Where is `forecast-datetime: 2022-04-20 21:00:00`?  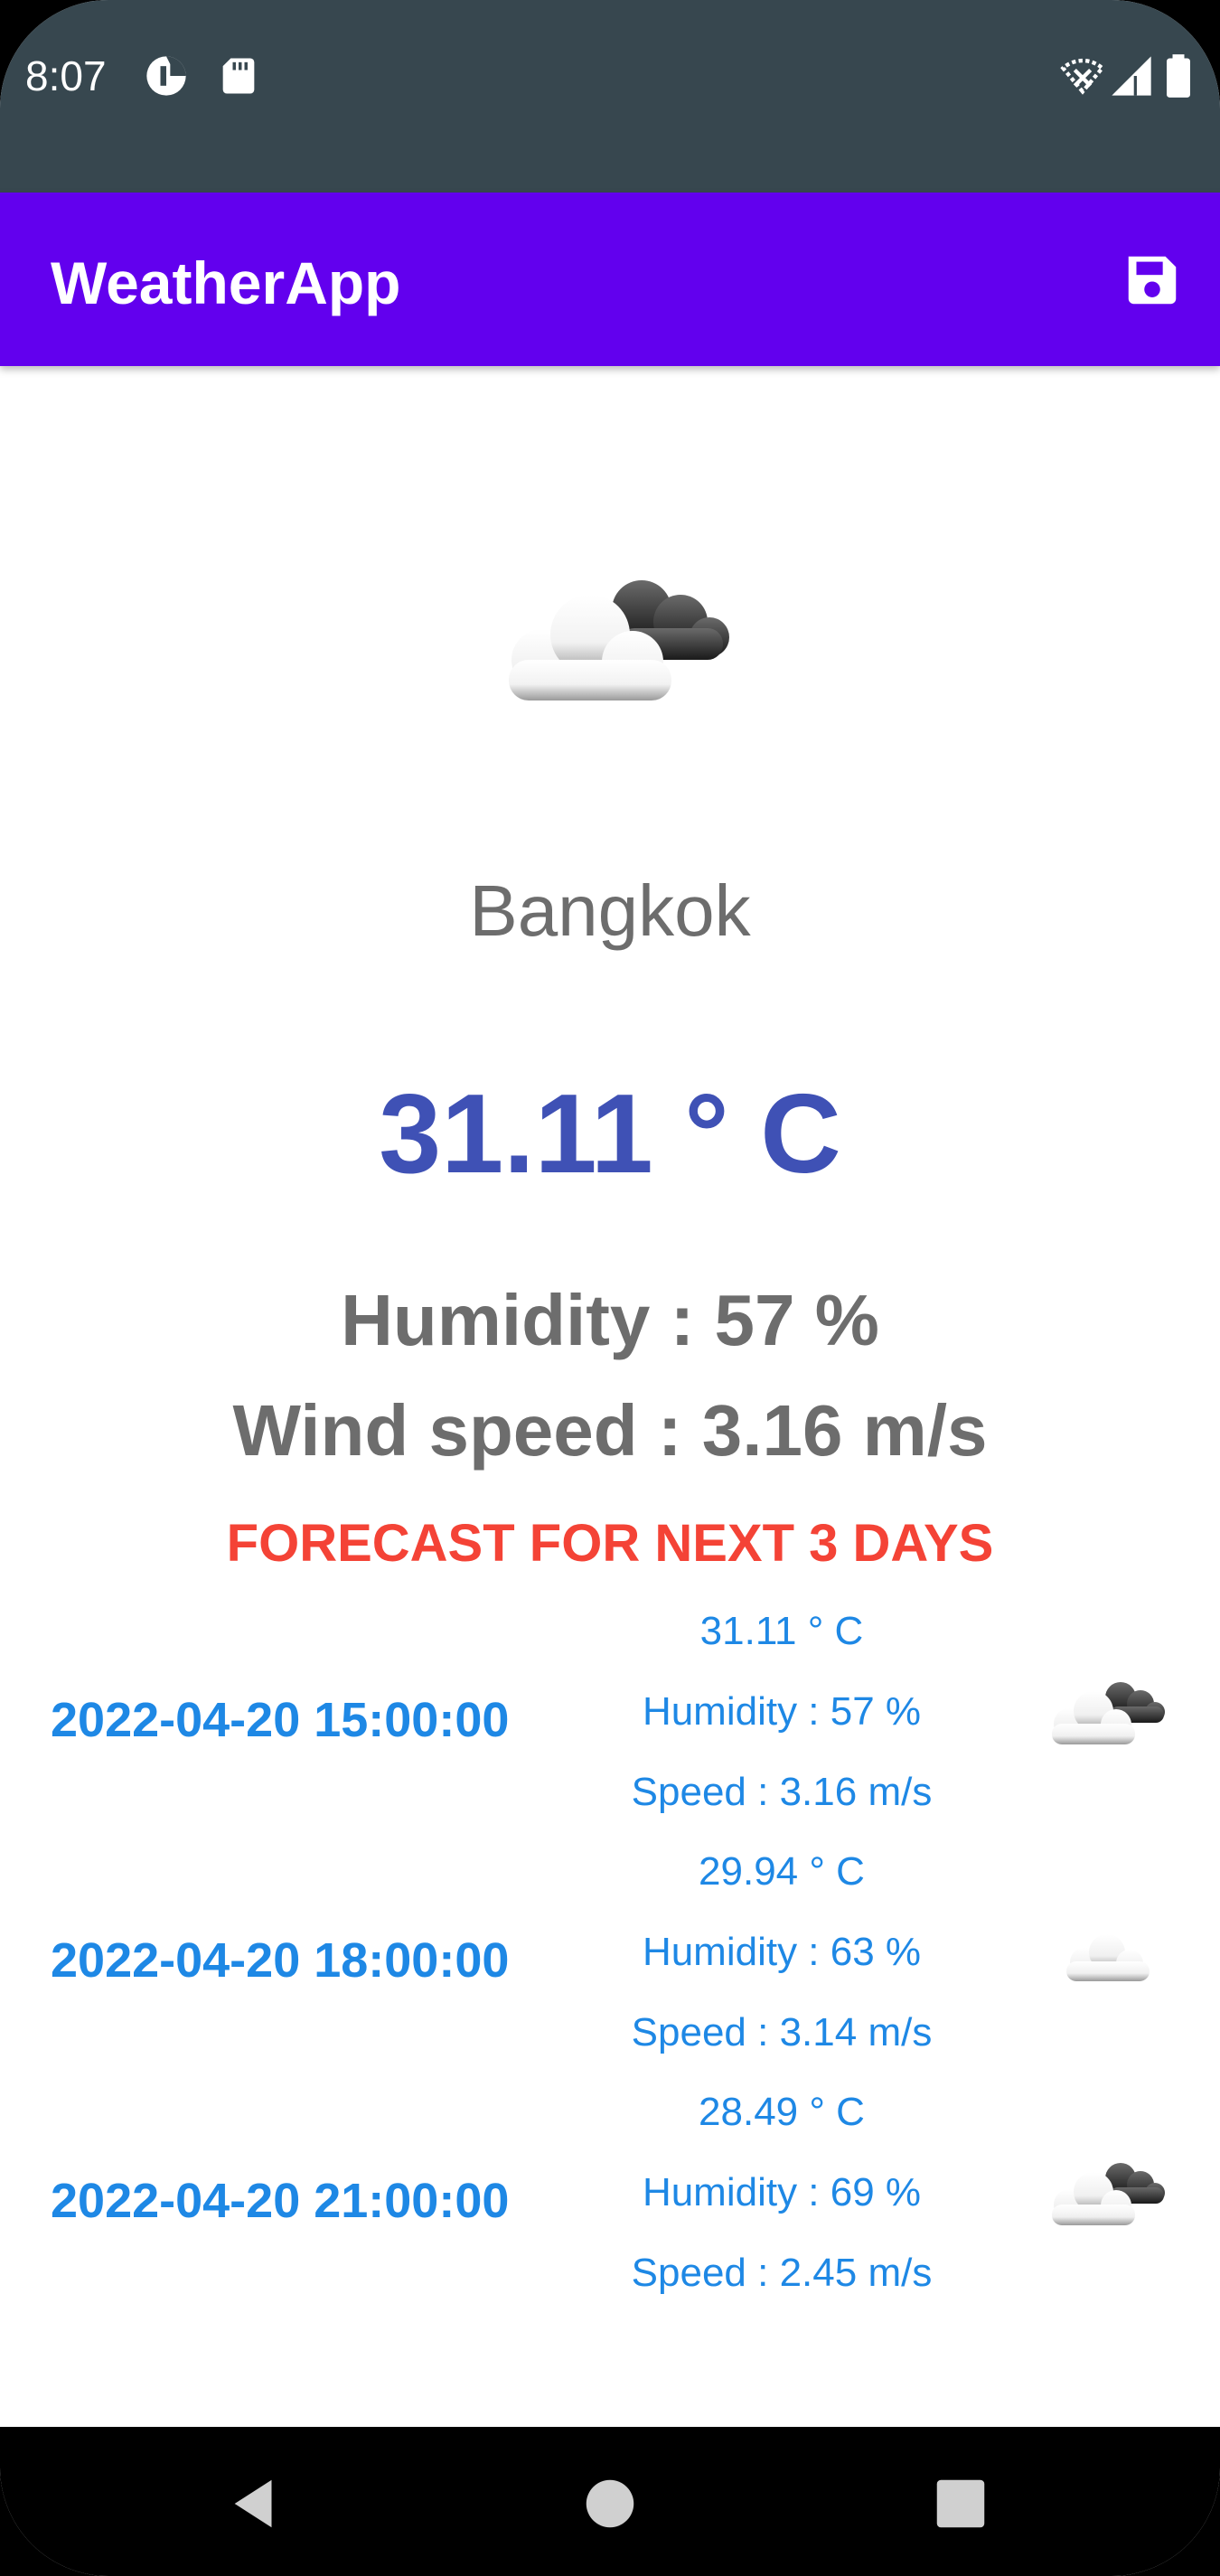
forecast-datetime: 2022-04-20 21:00:00 is located at coordinates (280, 2201).